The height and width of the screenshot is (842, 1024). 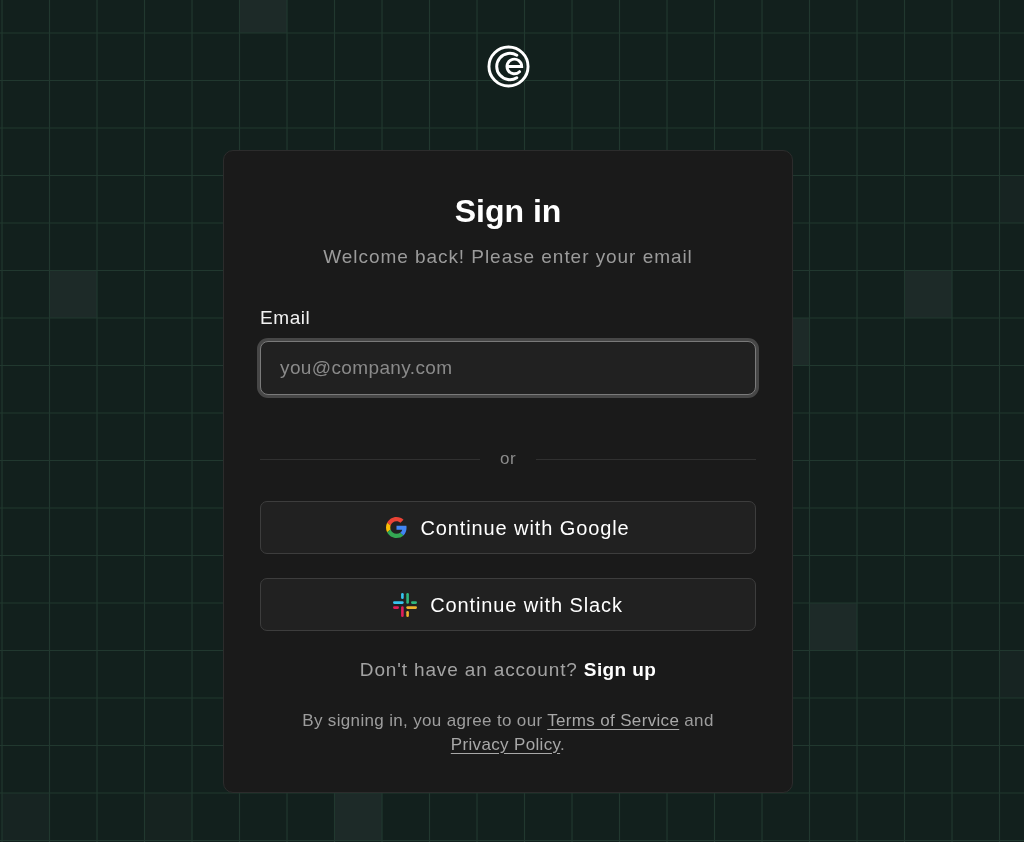 What do you see at coordinates (508, 66) in the screenshot?
I see `logo-icon` at bounding box center [508, 66].